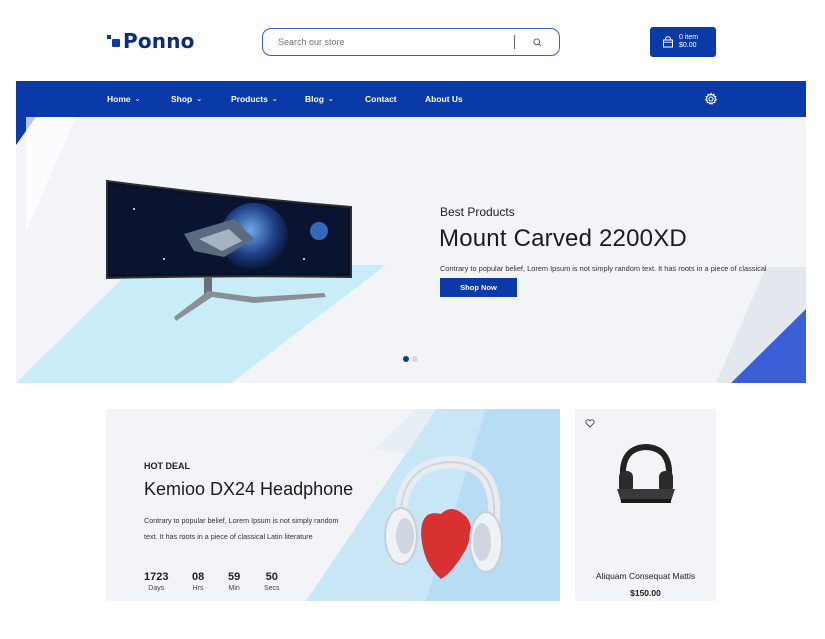  I want to click on countdown-label: Days, so click(156, 588).